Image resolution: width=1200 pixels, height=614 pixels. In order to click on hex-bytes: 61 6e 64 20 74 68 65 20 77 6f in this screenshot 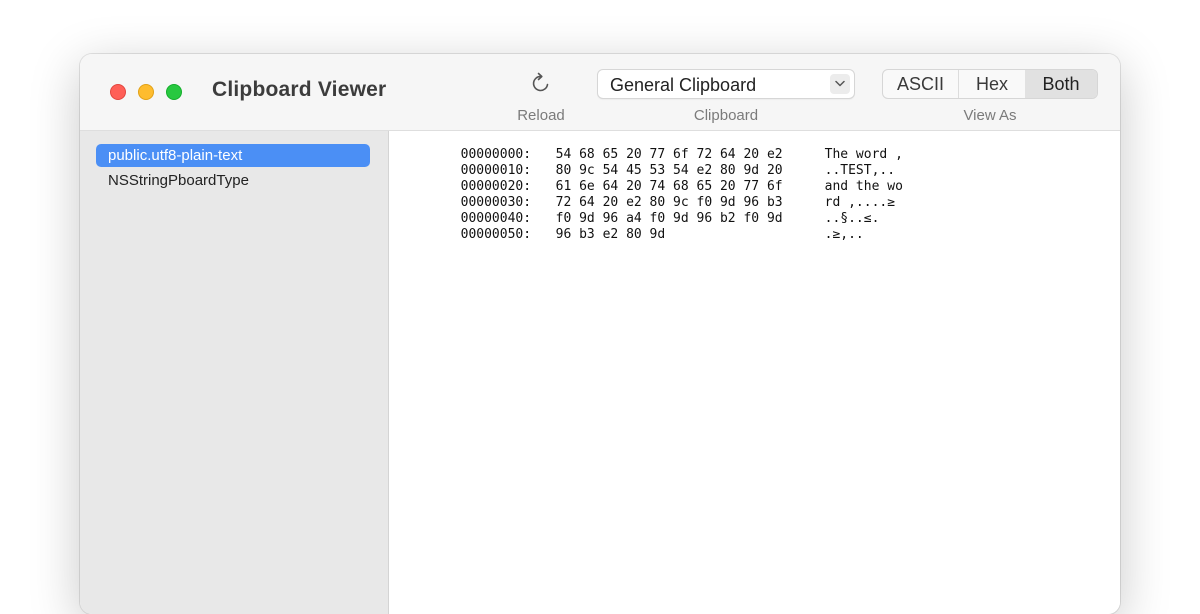, I will do `click(669, 186)`.